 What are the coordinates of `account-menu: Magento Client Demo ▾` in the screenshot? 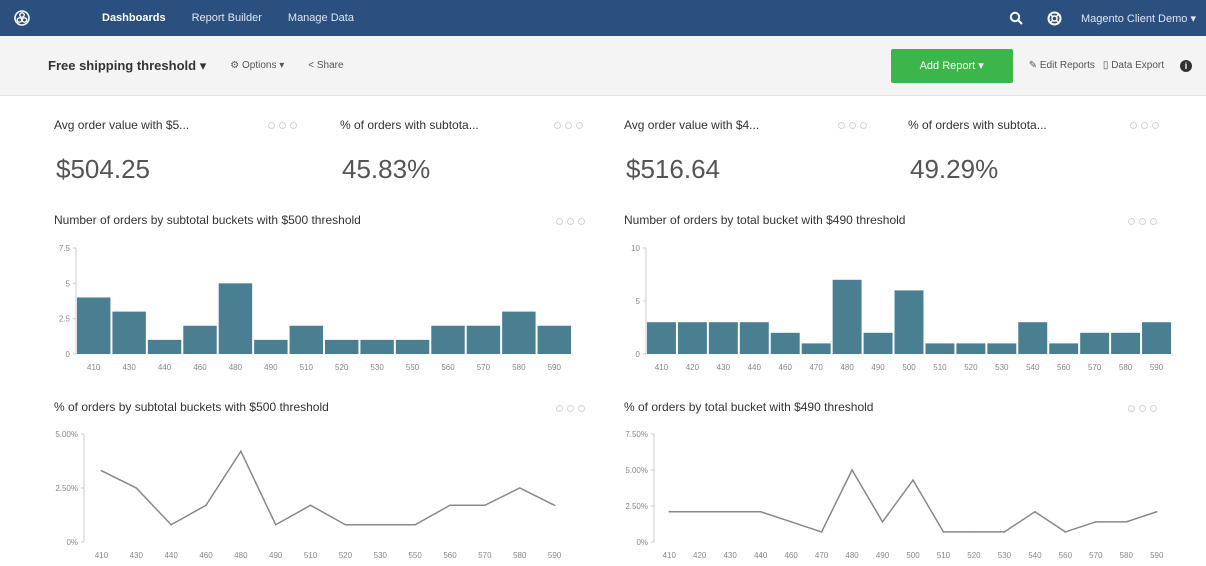 It's located at (1138, 18).